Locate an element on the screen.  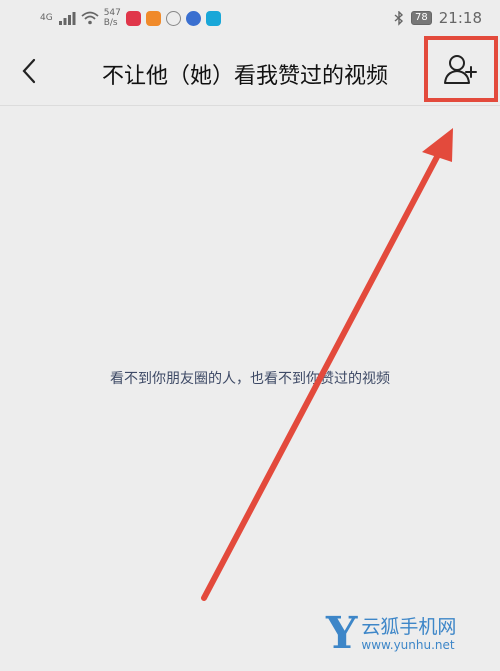
network-speed: 547 B/s is located at coordinates (112, 18).